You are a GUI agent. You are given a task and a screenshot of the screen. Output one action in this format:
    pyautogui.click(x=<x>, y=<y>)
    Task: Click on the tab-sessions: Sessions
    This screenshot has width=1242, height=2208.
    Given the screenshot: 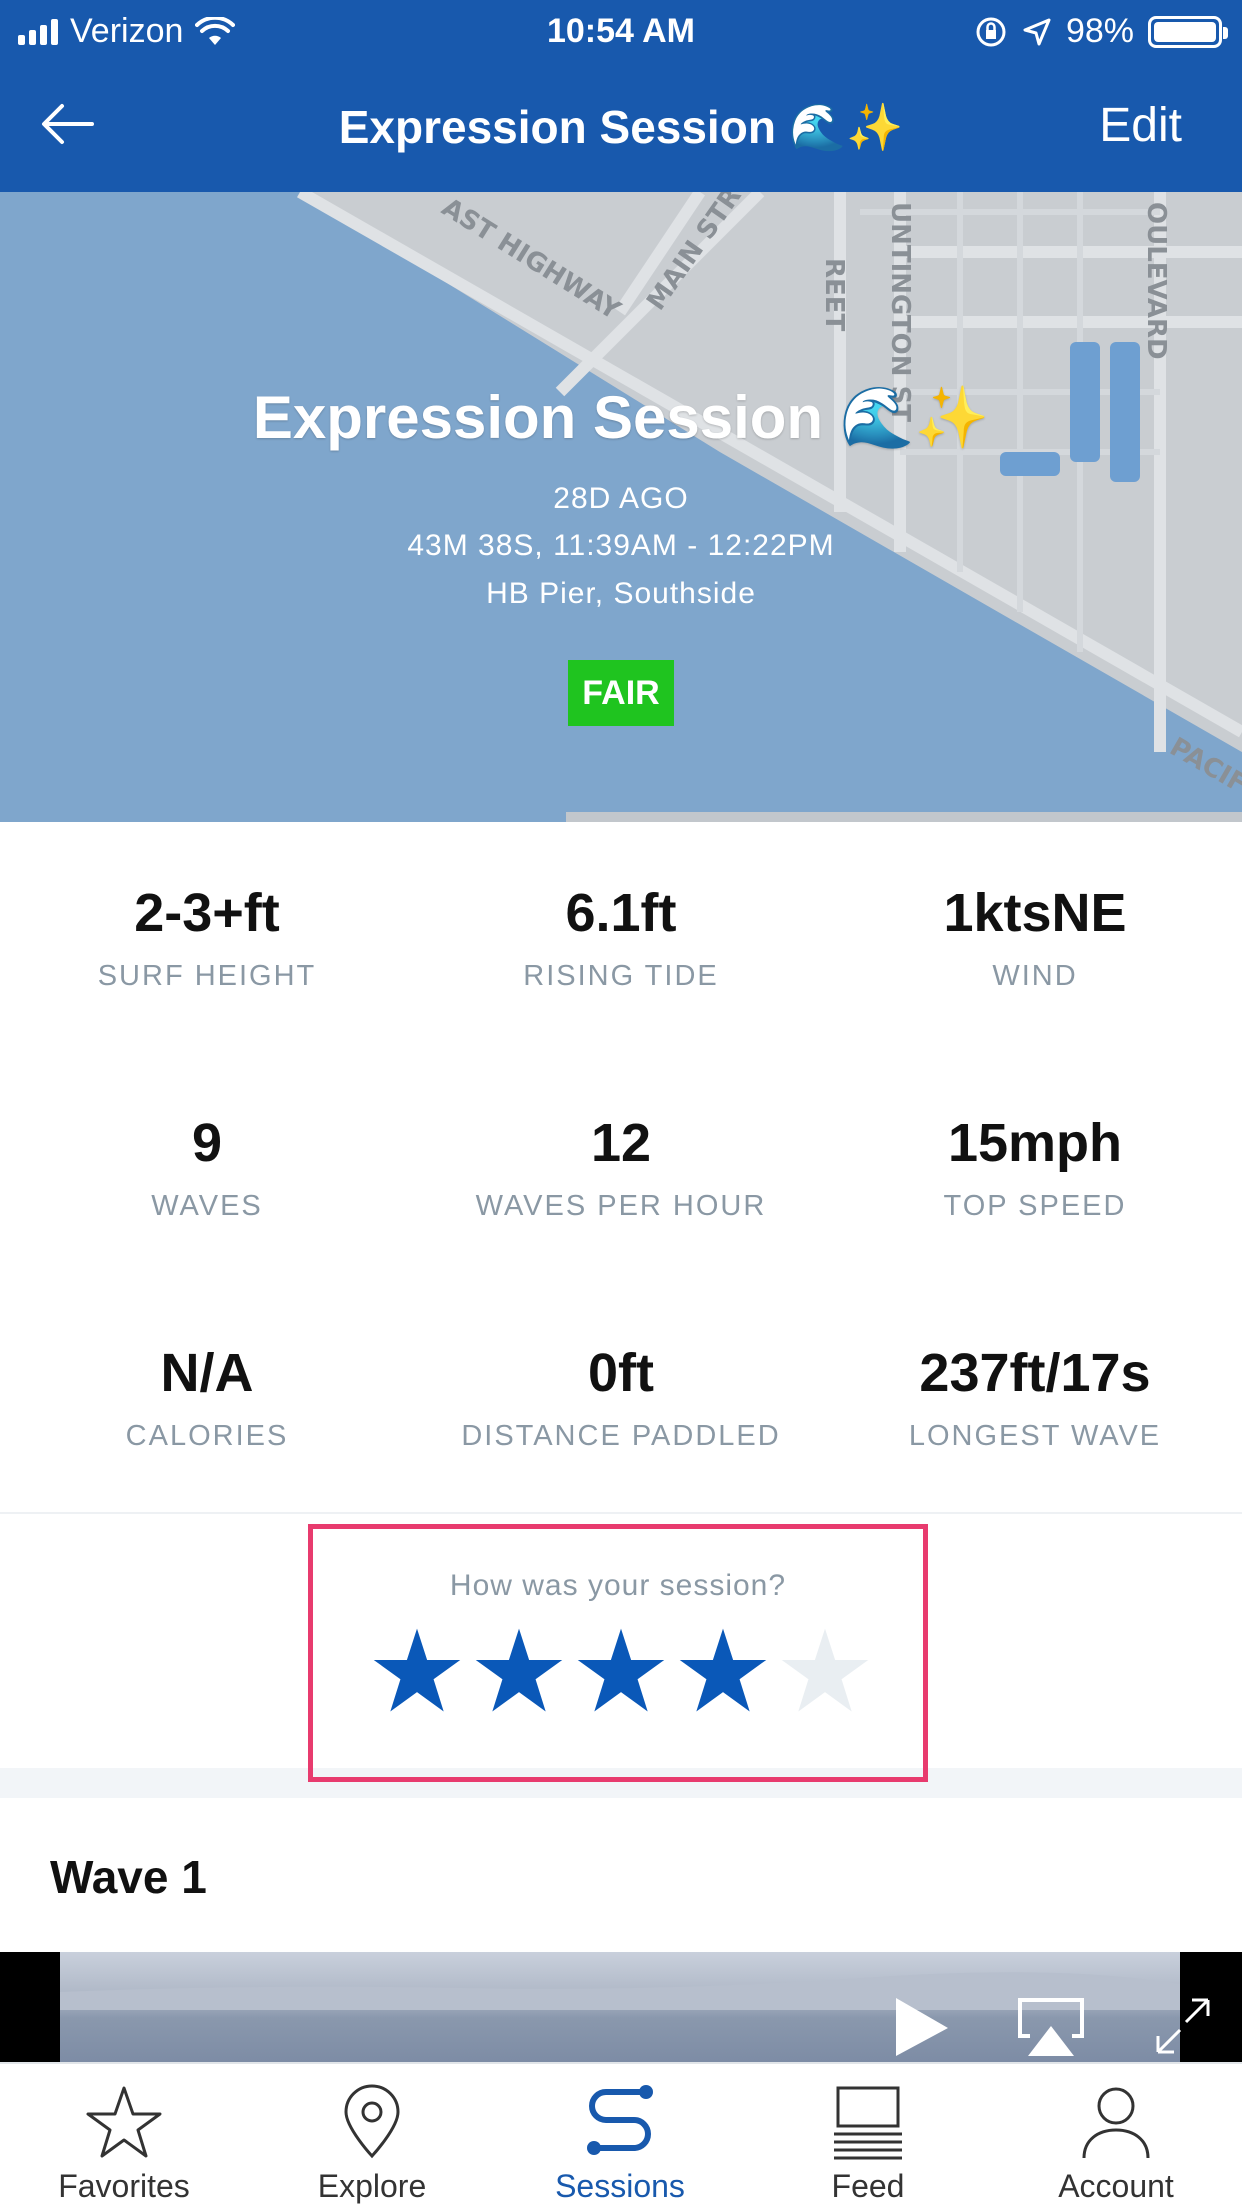 What is the action you would take?
    pyautogui.click(x=620, y=2136)
    